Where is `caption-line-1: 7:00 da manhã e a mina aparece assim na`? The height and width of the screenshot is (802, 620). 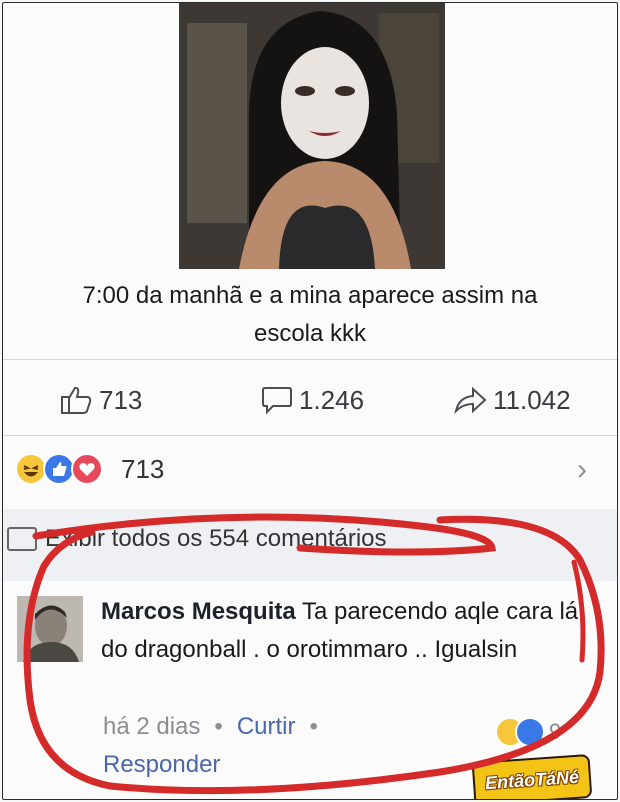 caption-line-1: 7:00 da manhã e a mina aparece assim na is located at coordinates (310, 295).